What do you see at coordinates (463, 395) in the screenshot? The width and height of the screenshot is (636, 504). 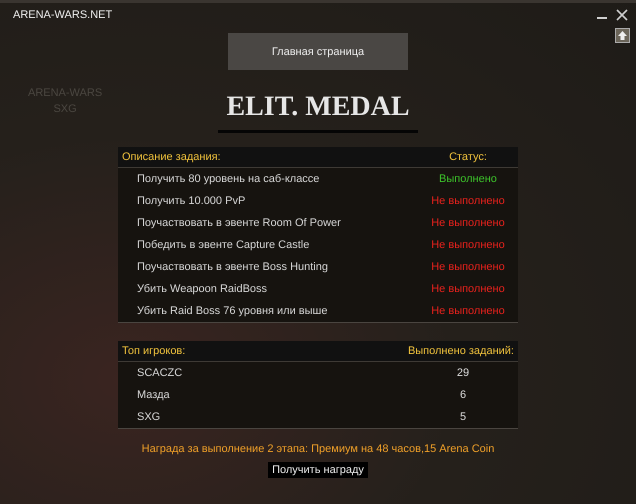 I see `task-count: 6` at bounding box center [463, 395].